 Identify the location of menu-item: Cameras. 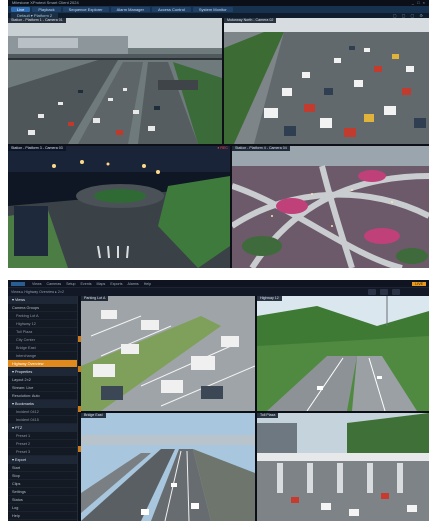
(54, 284).